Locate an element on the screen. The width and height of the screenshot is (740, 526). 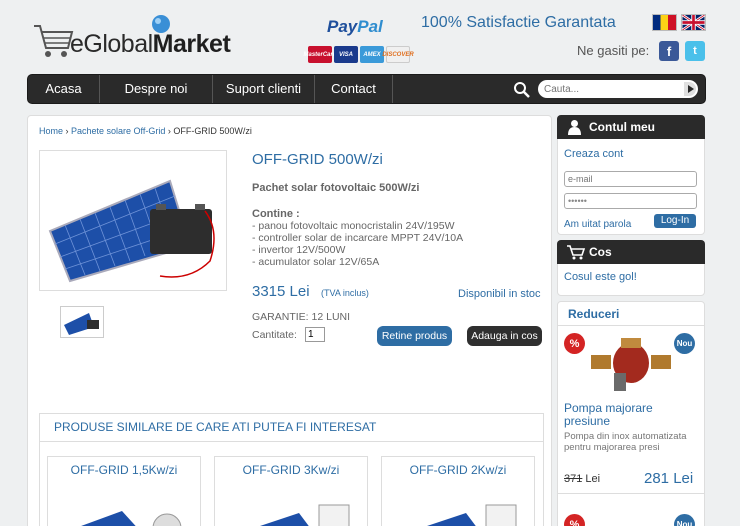
cart-title: Cos is located at coordinates (600, 252).